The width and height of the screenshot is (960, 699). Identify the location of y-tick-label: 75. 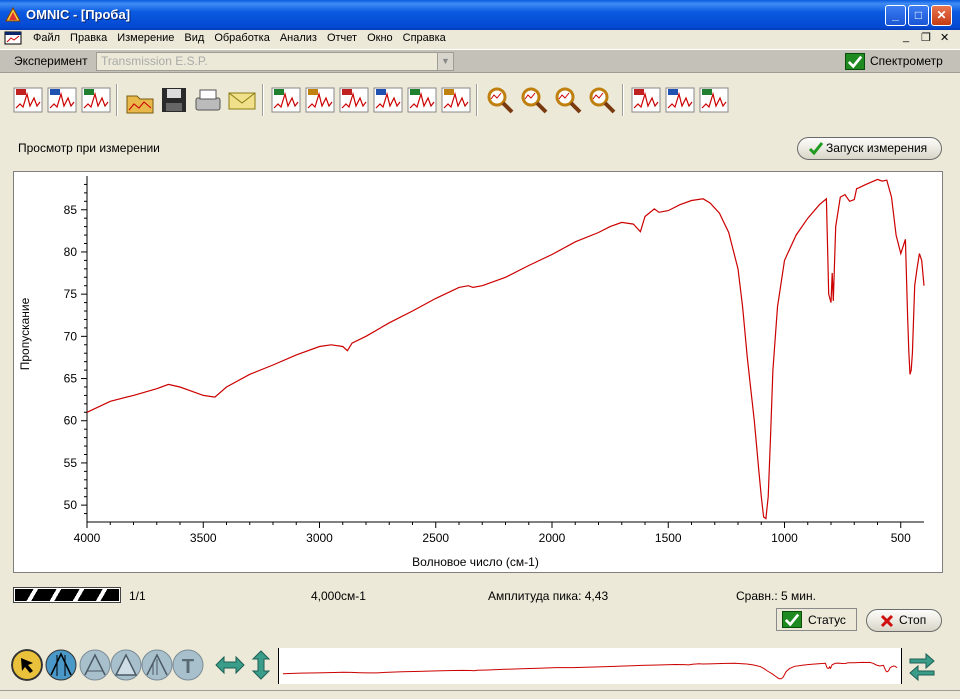
(71, 294).